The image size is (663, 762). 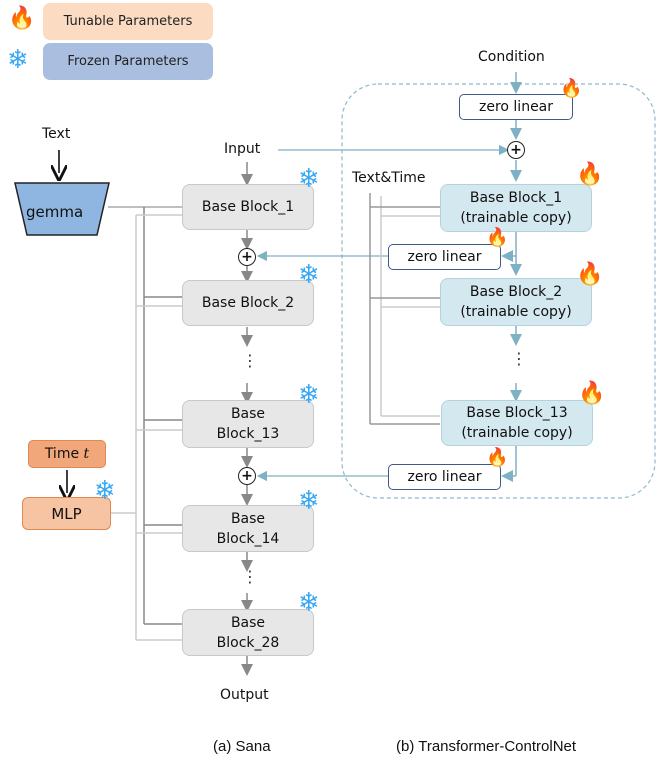 I want to click on base-block-13: Base Block_13, so click(x=248, y=424).